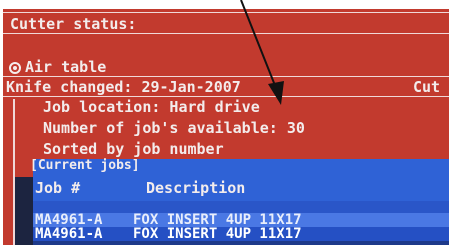 The height and width of the screenshot is (245, 449). Describe the element at coordinates (195, 188) in the screenshot. I see `column-description: Description` at that location.